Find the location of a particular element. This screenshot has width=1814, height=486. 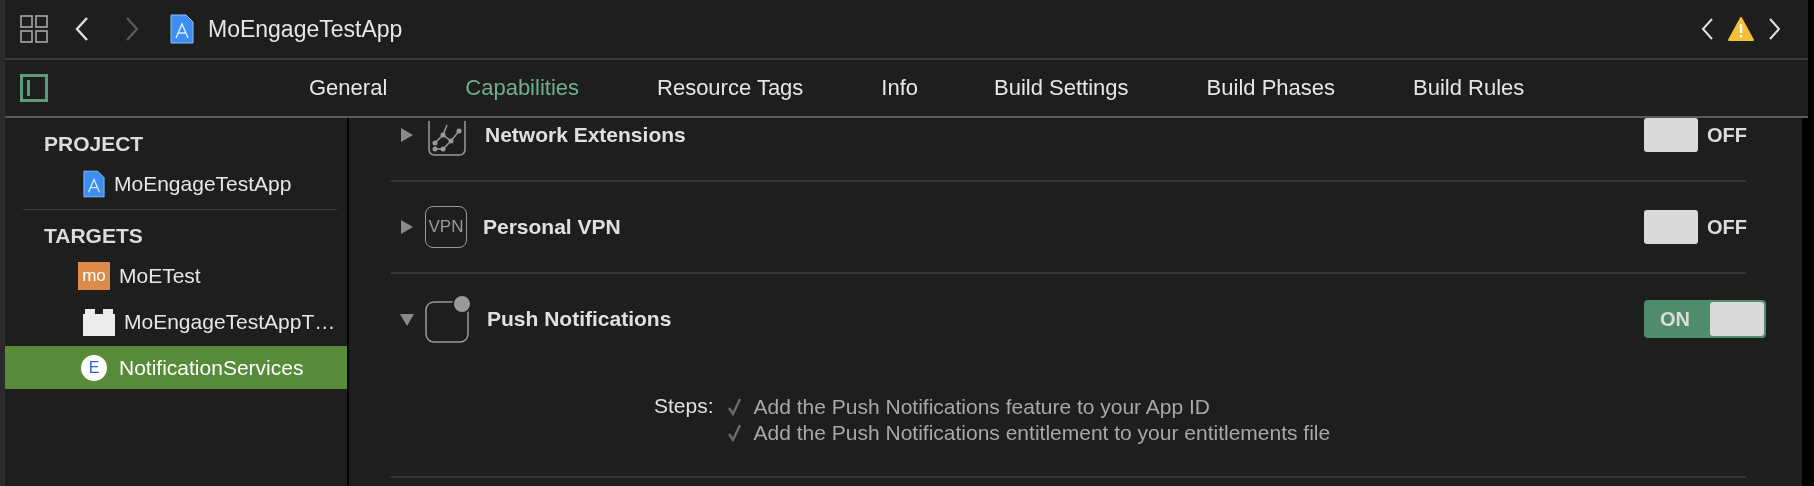

warning-icon is located at coordinates (1741, 29).